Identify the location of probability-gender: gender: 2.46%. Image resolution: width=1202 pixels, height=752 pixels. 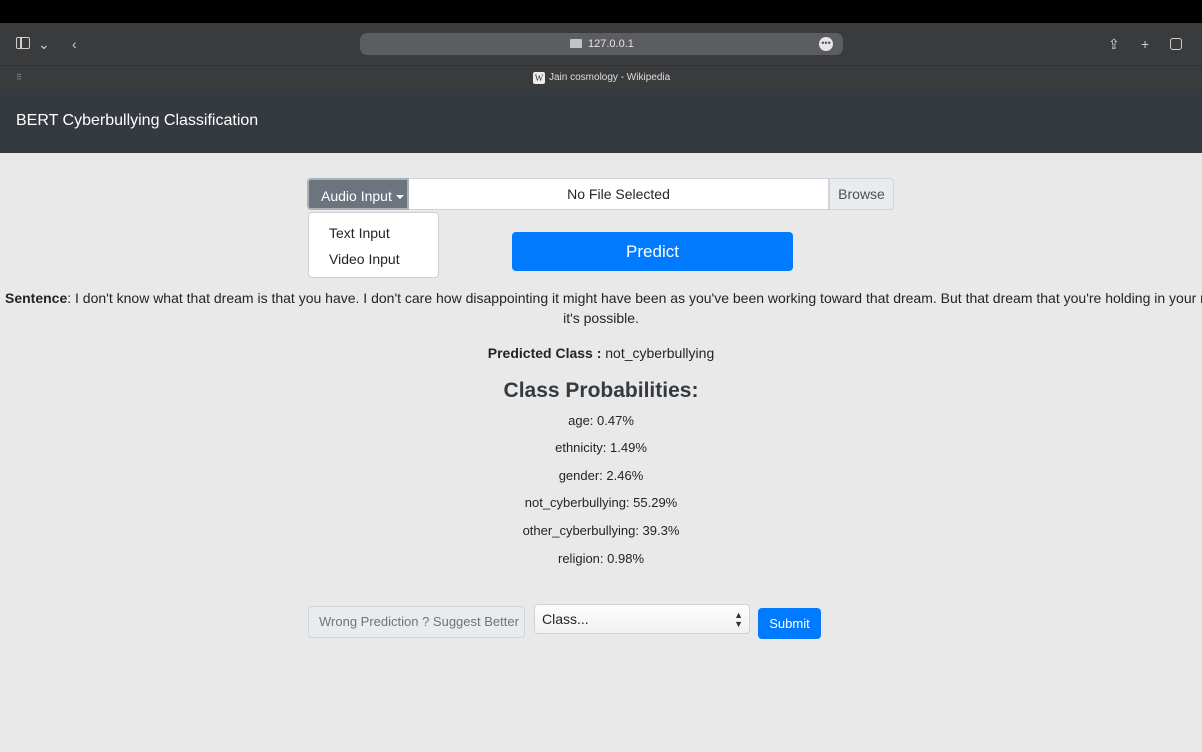
(601, 475).